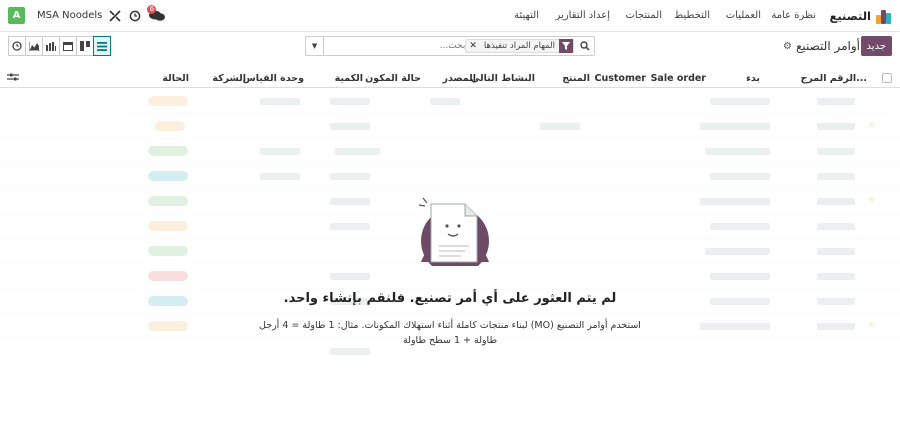  What do you see at coordinates (583, 15) in the screenshot?
I see `menu-reporting: إعداد التقارير` at bounding box center [583, 15].